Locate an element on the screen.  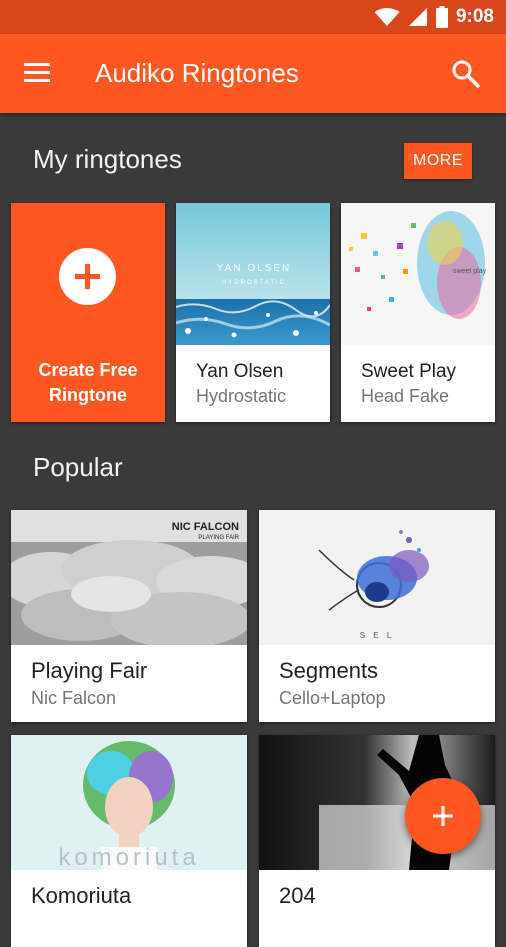
create-label-line2: Ringtone is located at coordinates (88, 395).